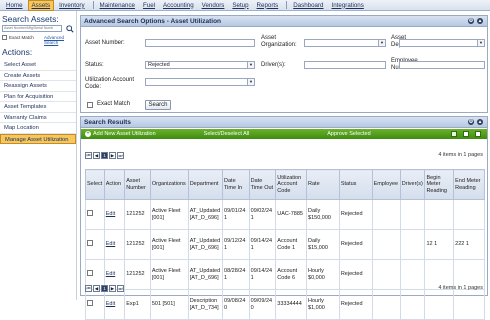 This screenshot has height=320, width=490. What do you see at coordinates (262, 214) in the screenshot?
I see `table-cell: 09/02/24 1` at bounding box center [262, 214].